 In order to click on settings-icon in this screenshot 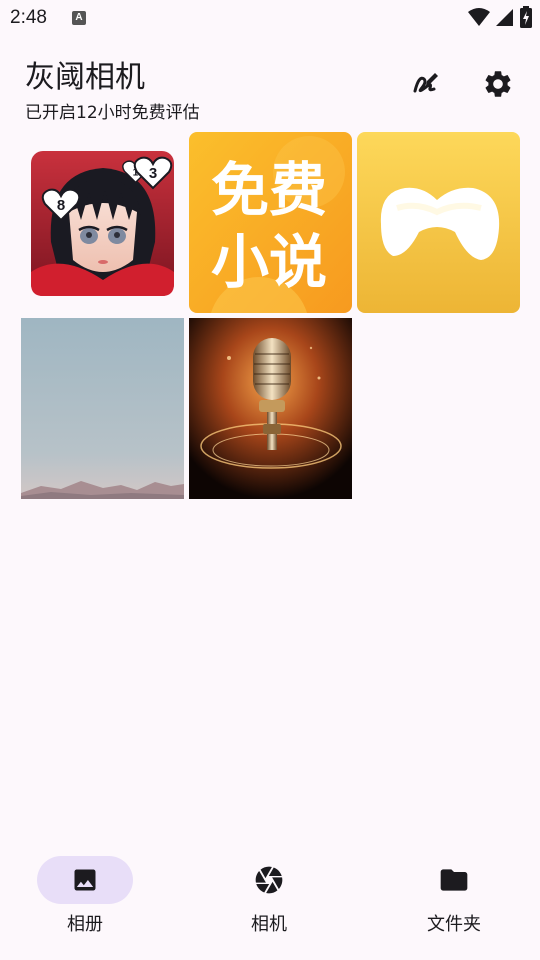, I will do `click(498, 84)`.